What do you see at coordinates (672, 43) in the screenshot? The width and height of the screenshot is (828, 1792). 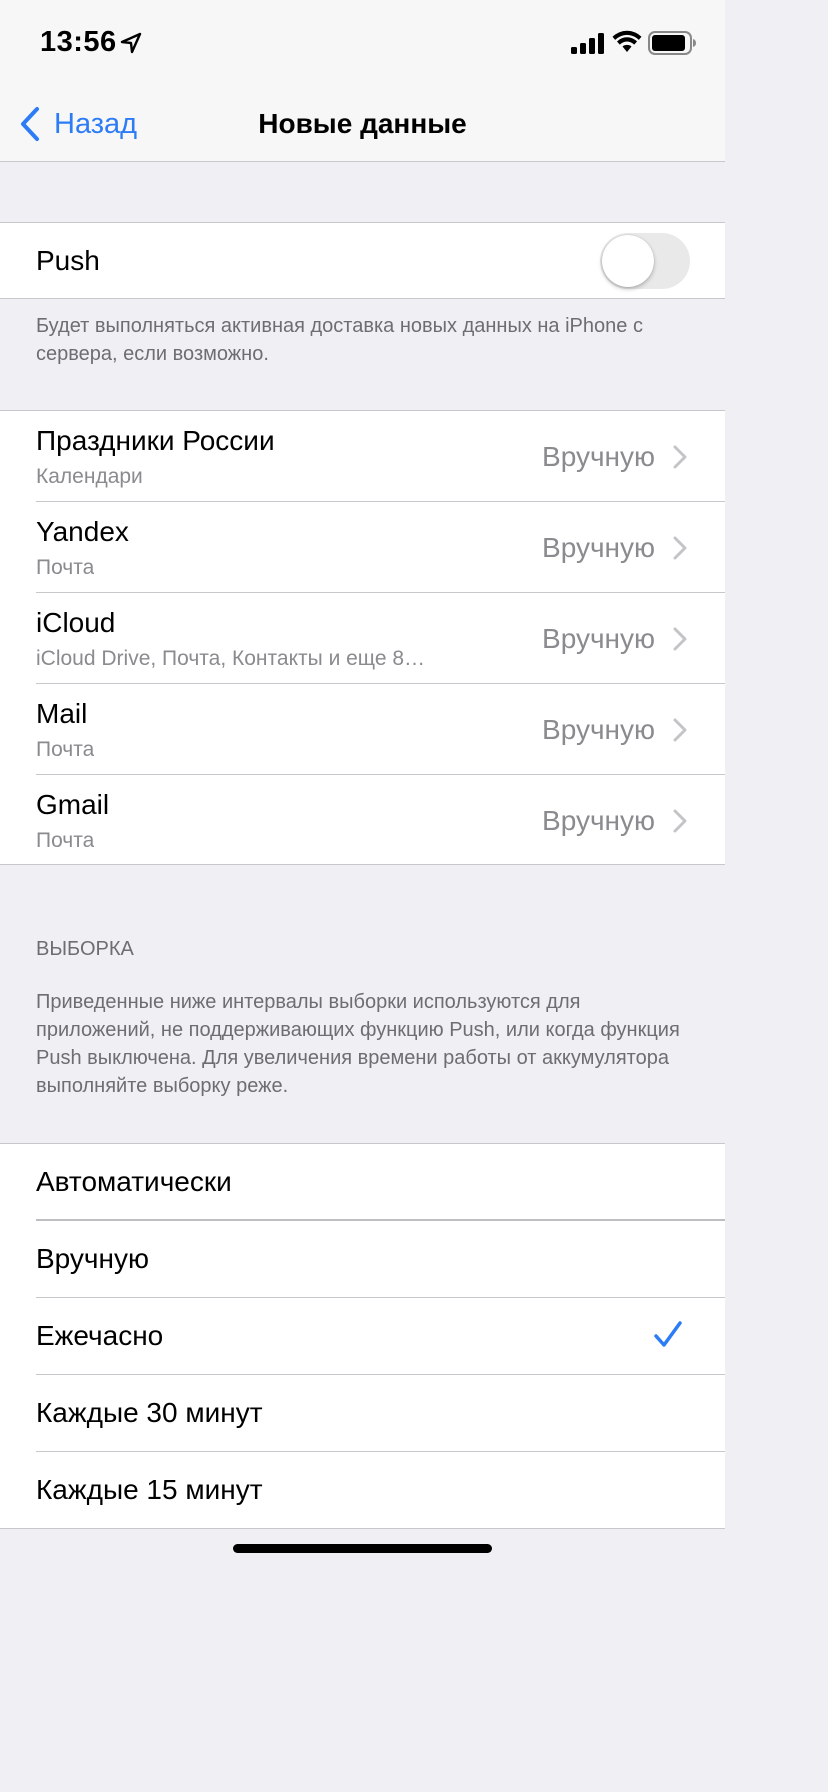 I see `battery-icon` at bounding box center [672, 43].